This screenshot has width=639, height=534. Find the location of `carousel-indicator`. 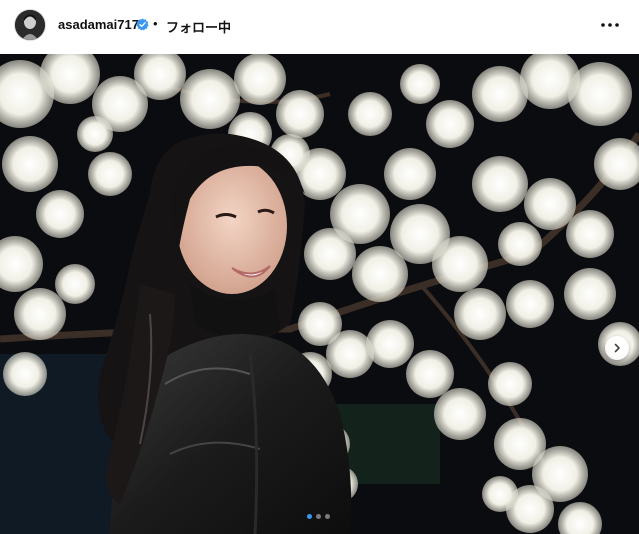

carousel-indicator is located at coordinates (318, 516).